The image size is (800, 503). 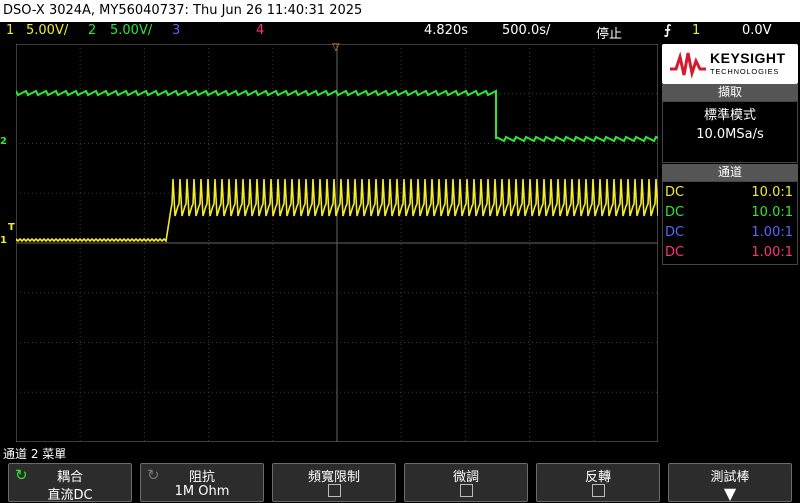 What do you see at coordinates (334, 490) in the screenshot?
I see `bw-limit-checkbox` at bounding box center [334, 490].